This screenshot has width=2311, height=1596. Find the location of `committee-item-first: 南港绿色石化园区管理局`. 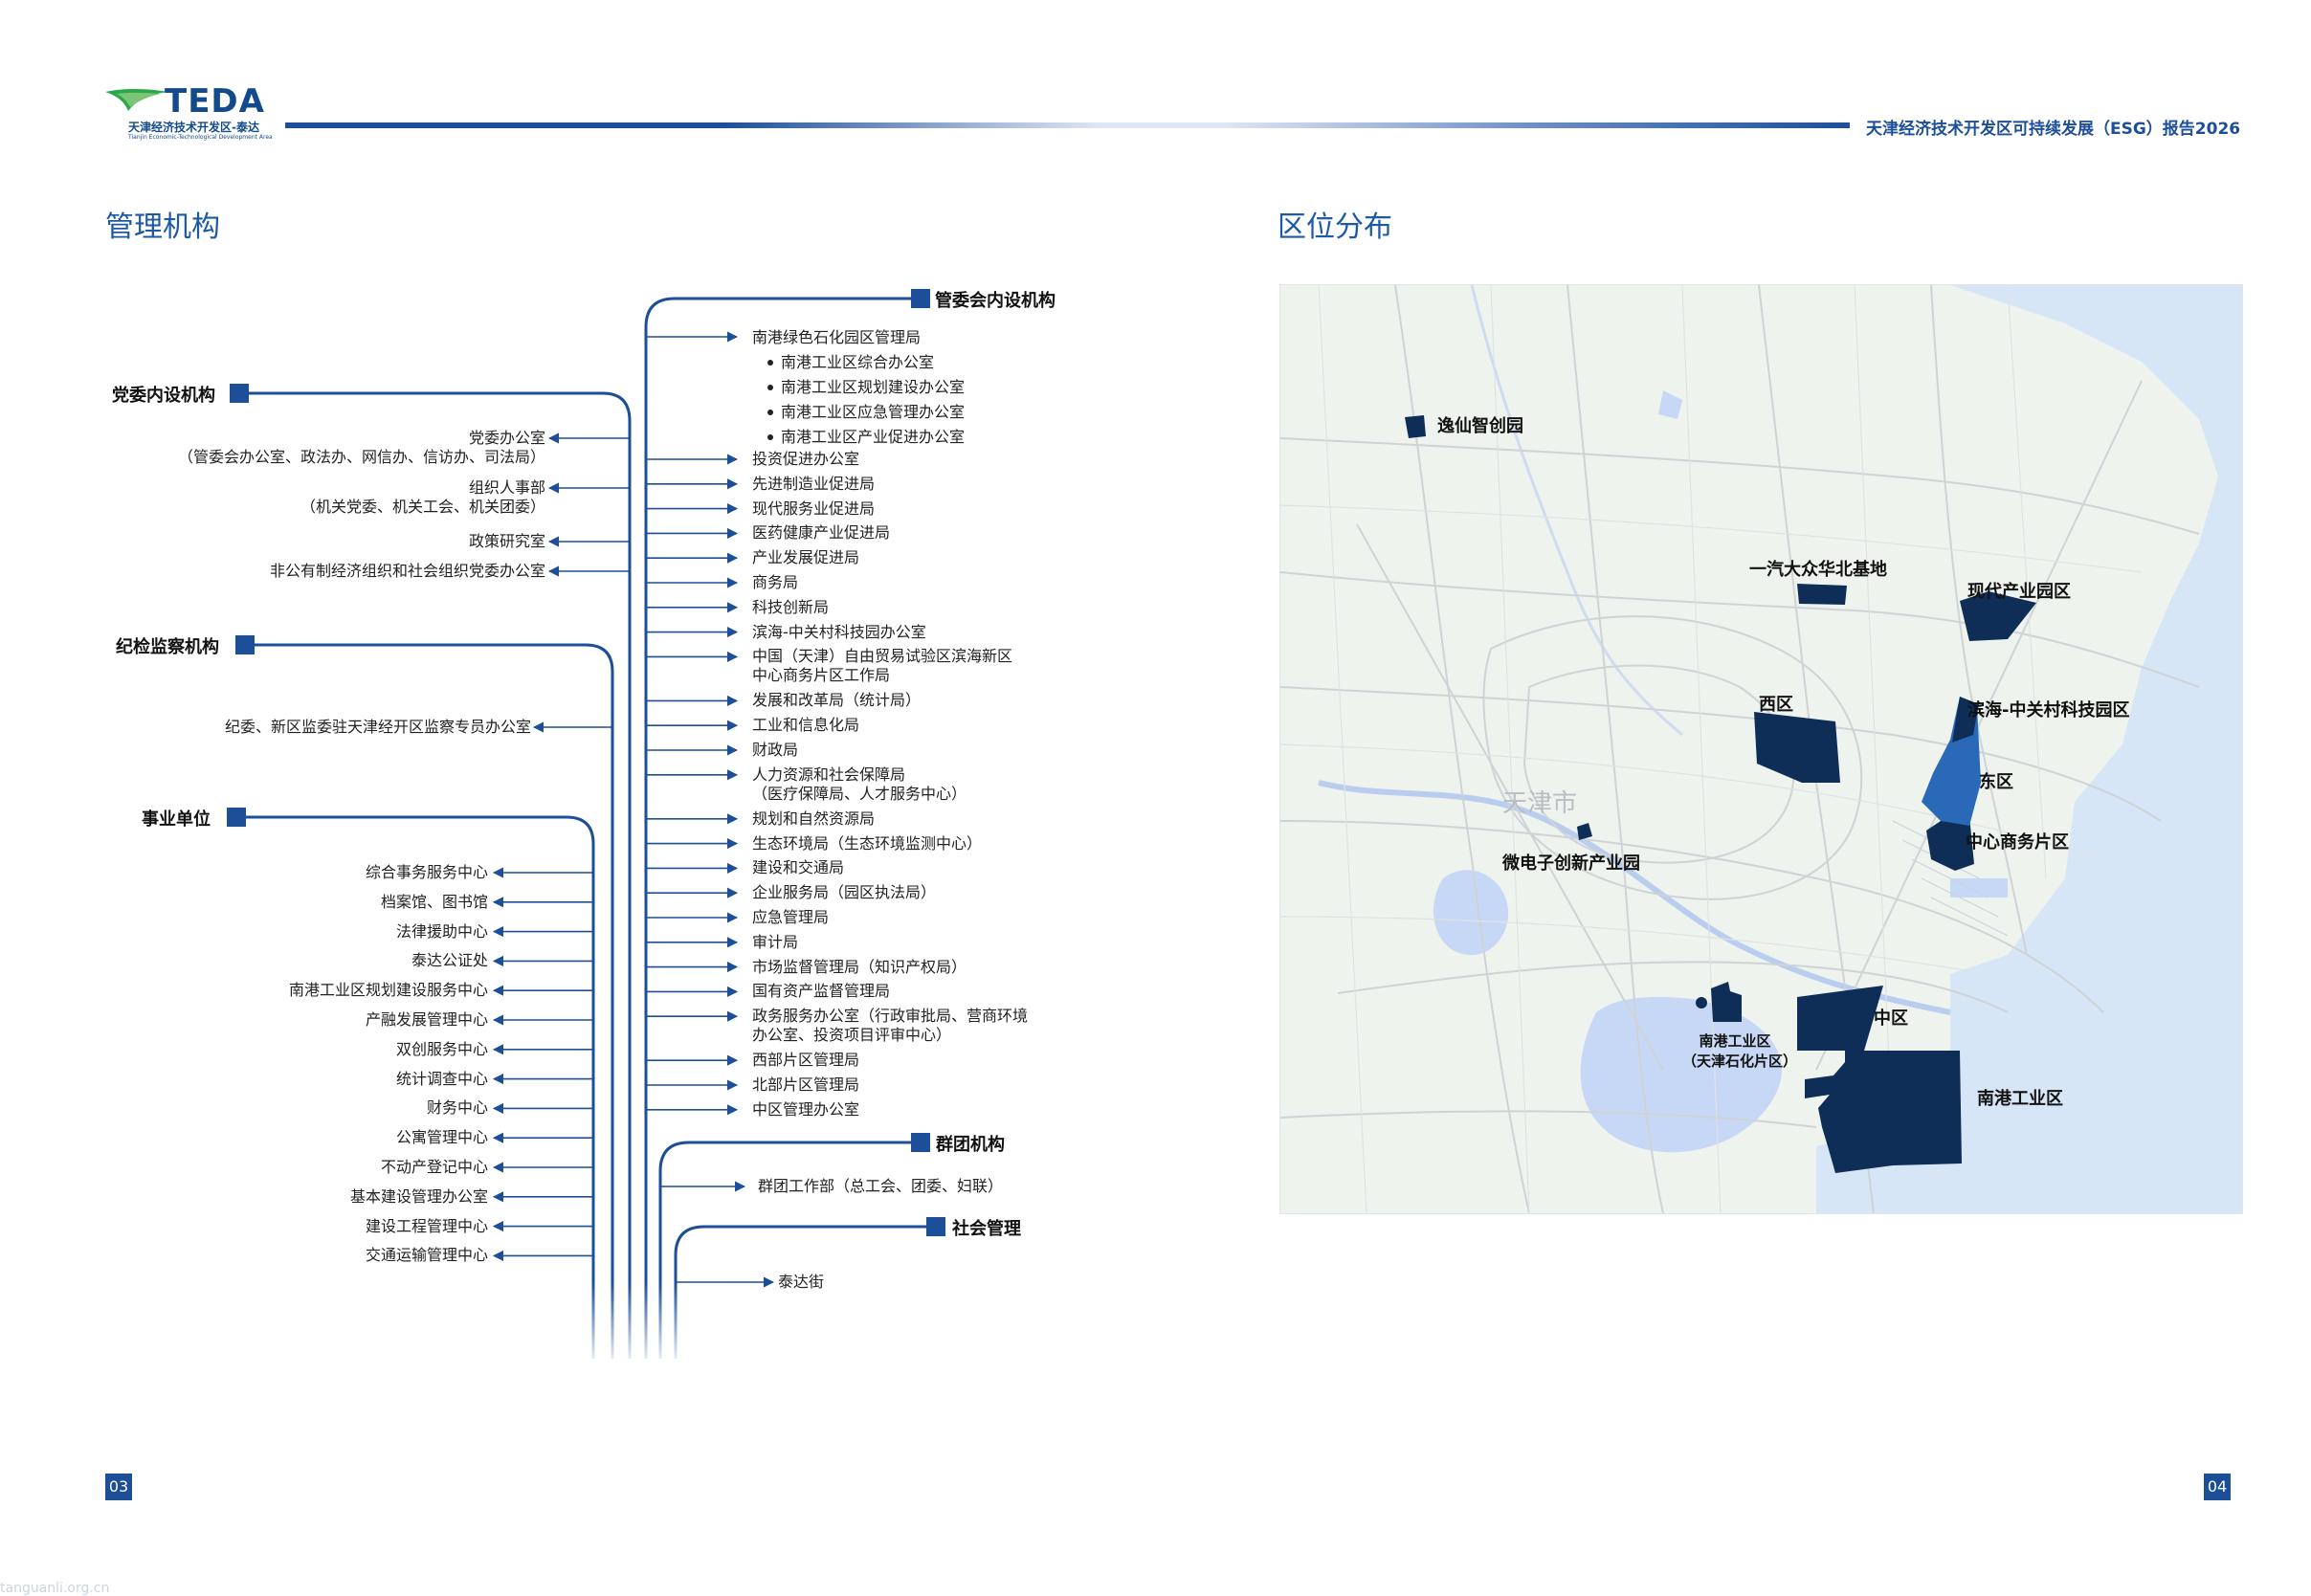

committee-item-first: 南港绿色石化园区管理局 is located at coordinates (837, 337).